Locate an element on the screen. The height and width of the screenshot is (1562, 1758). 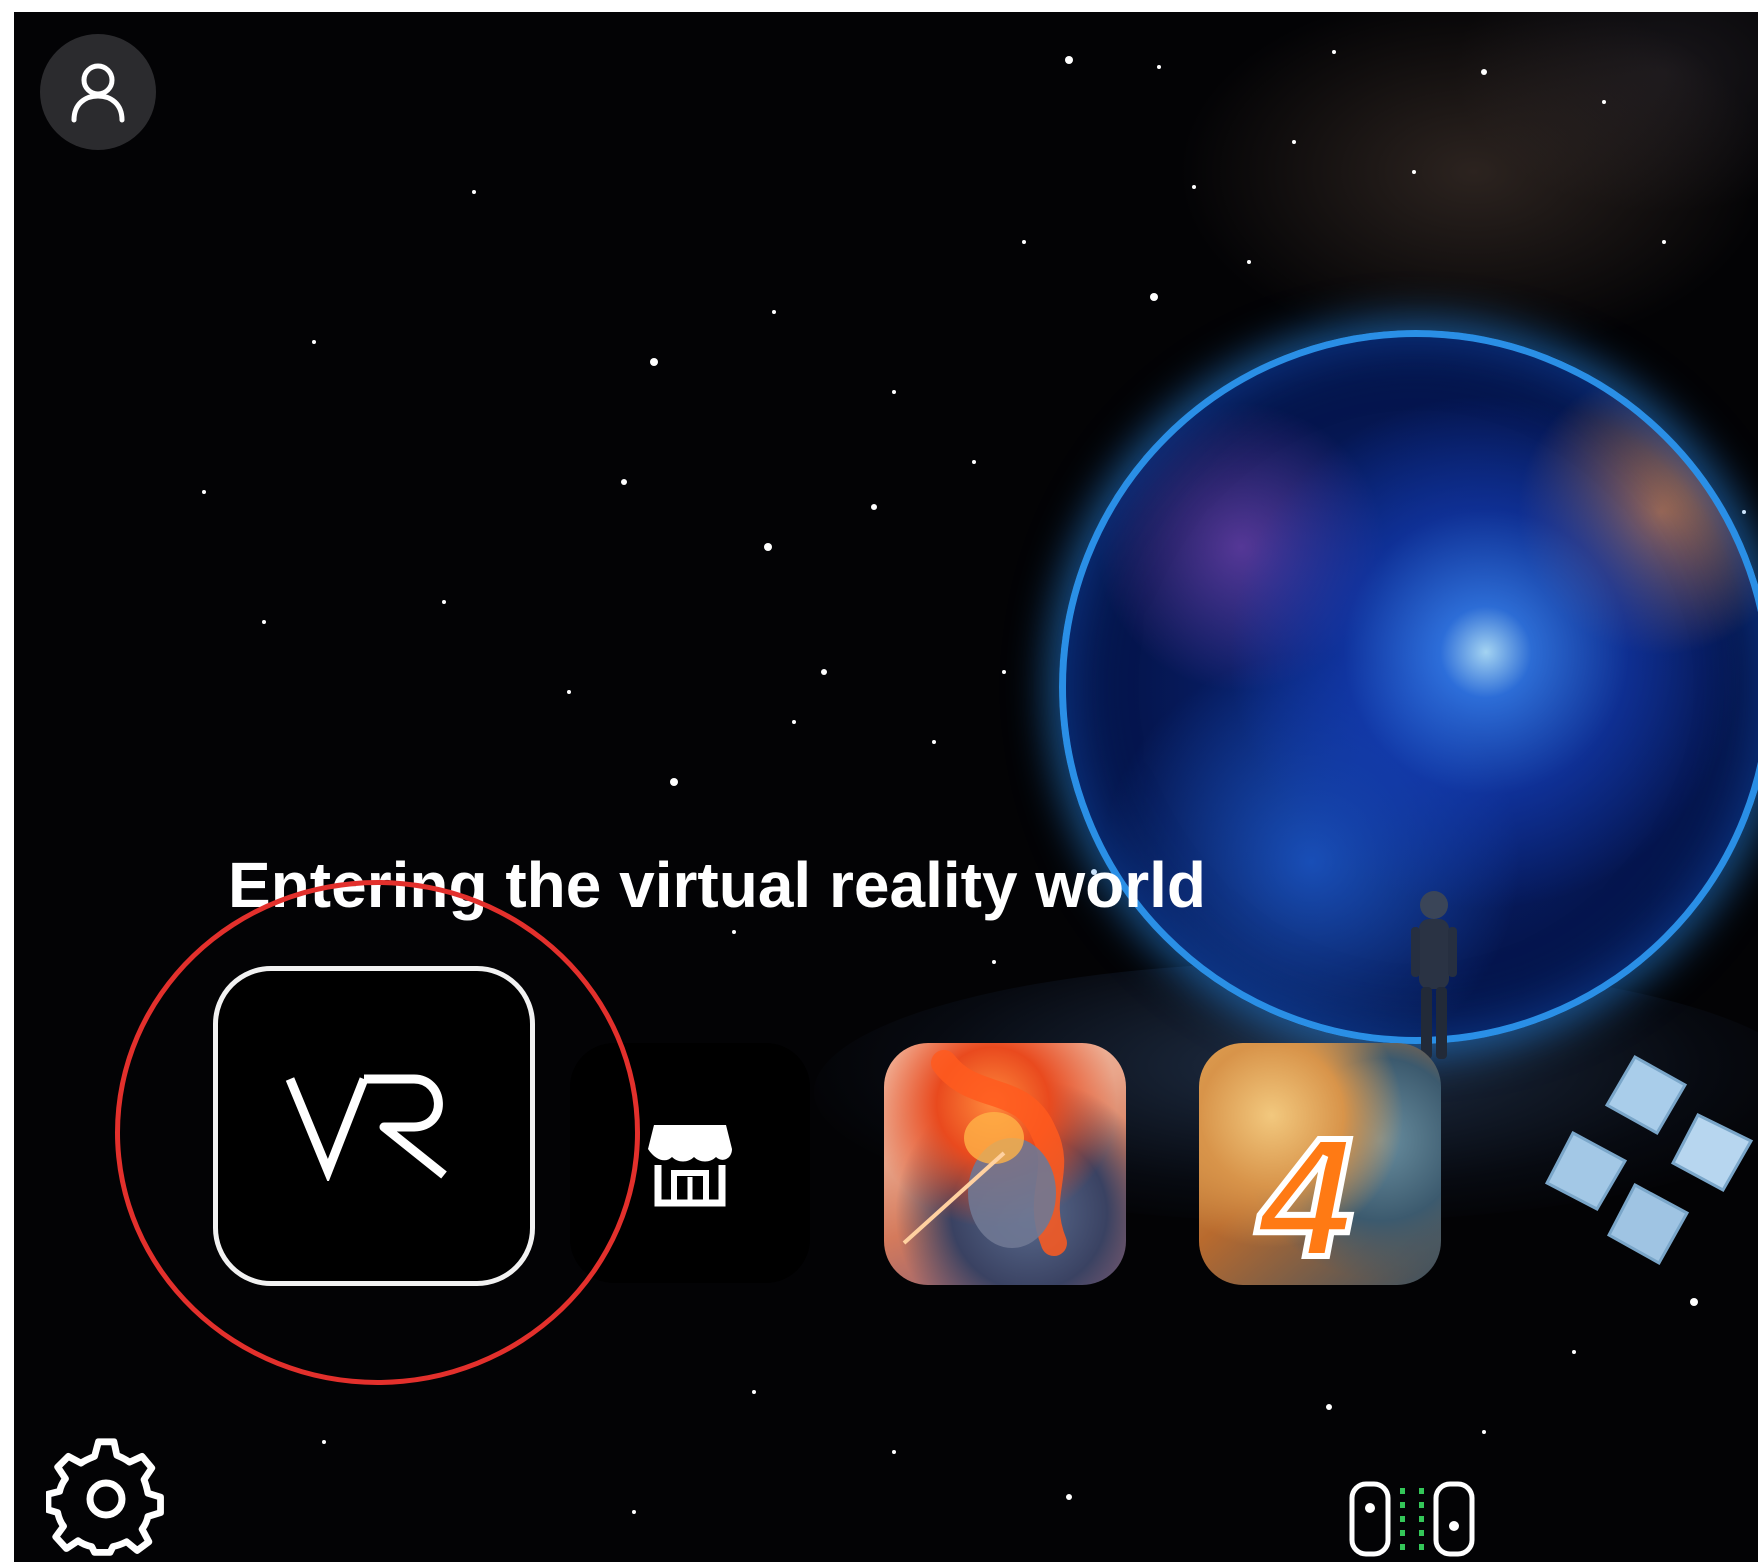
app-vr is located at coordinates (374, 1126).